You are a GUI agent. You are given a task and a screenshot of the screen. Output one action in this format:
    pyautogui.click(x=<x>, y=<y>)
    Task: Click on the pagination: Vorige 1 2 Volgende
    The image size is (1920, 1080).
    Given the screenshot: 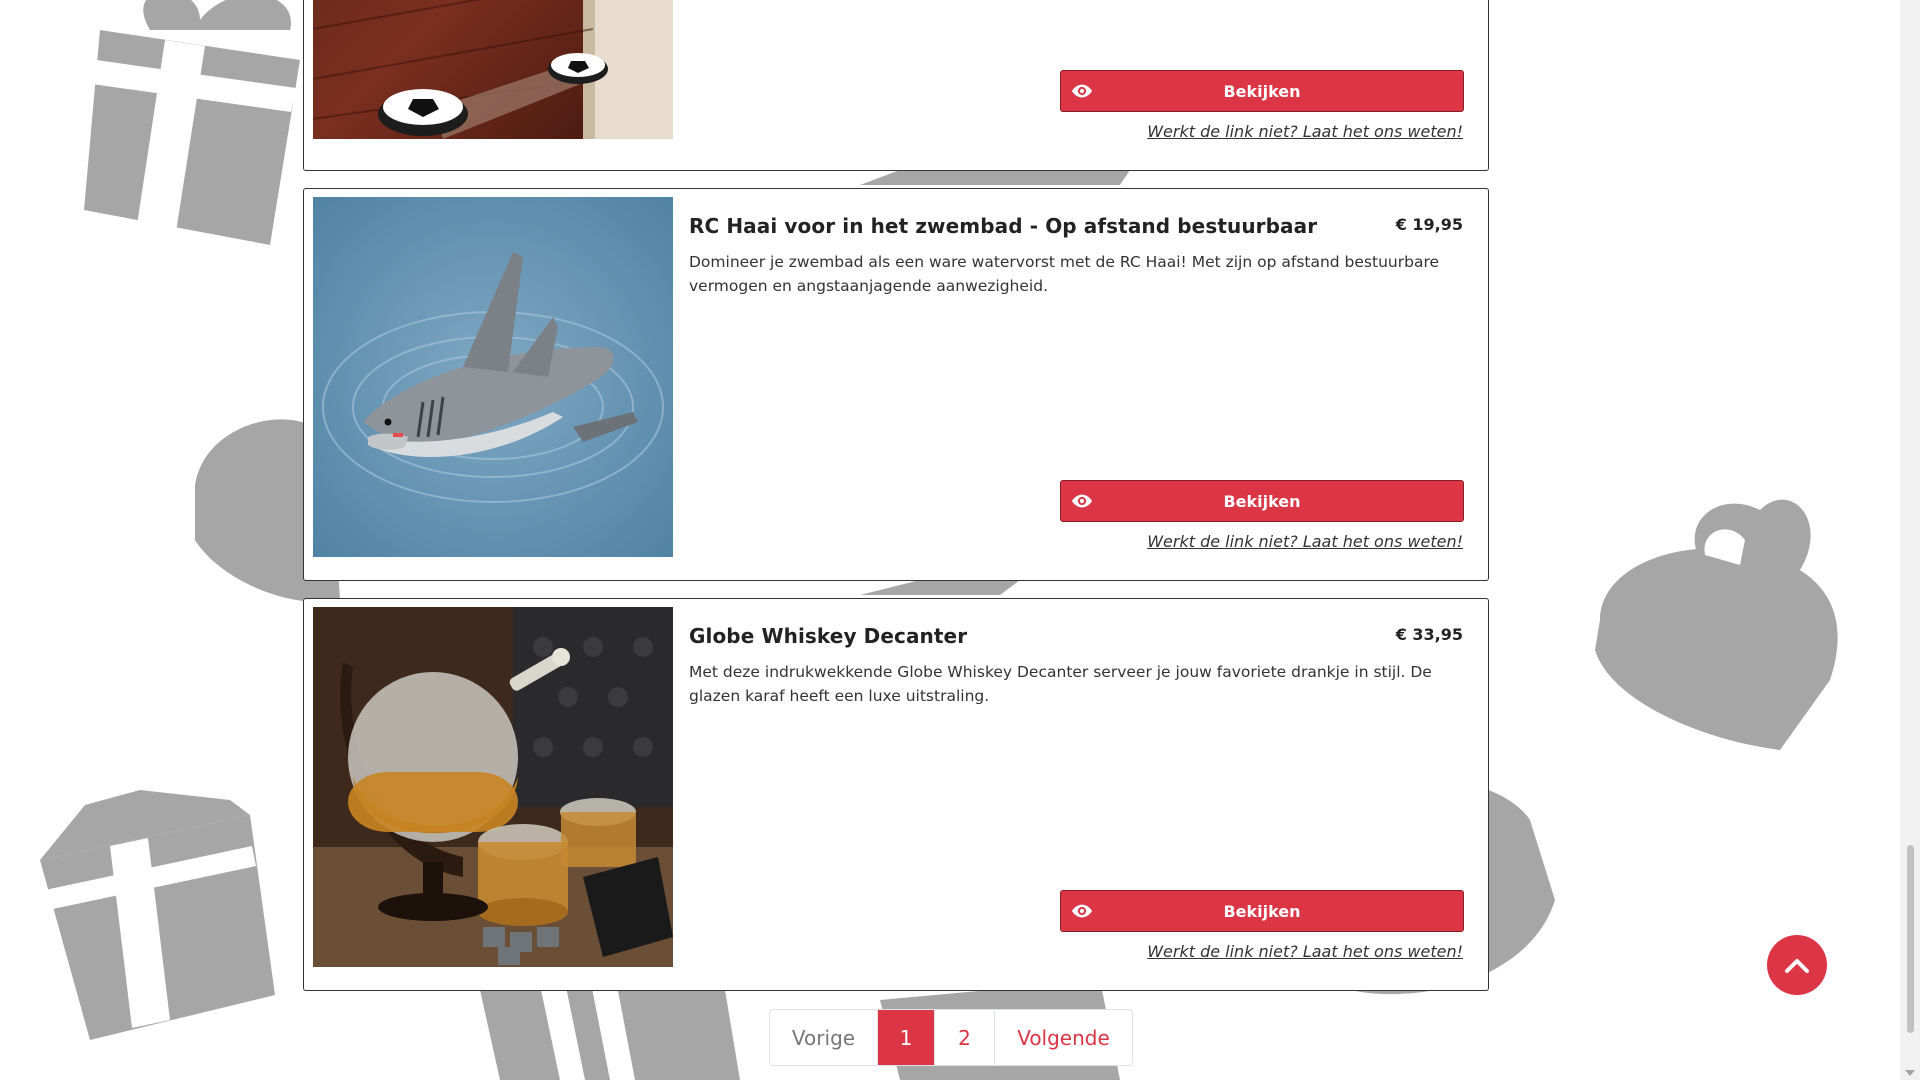 What is the action you would take?
    pyautogui.click(x=951, y=1037)
    